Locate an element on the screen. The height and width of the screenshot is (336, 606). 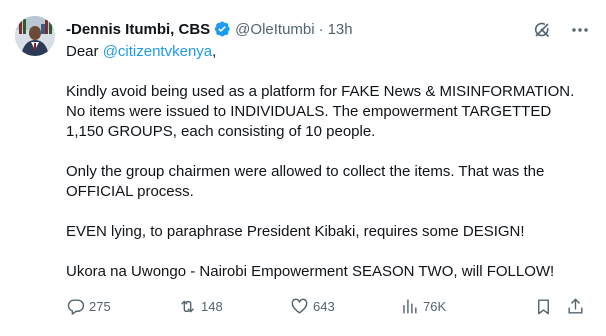
views-icon is located at coordinates (410, 306).